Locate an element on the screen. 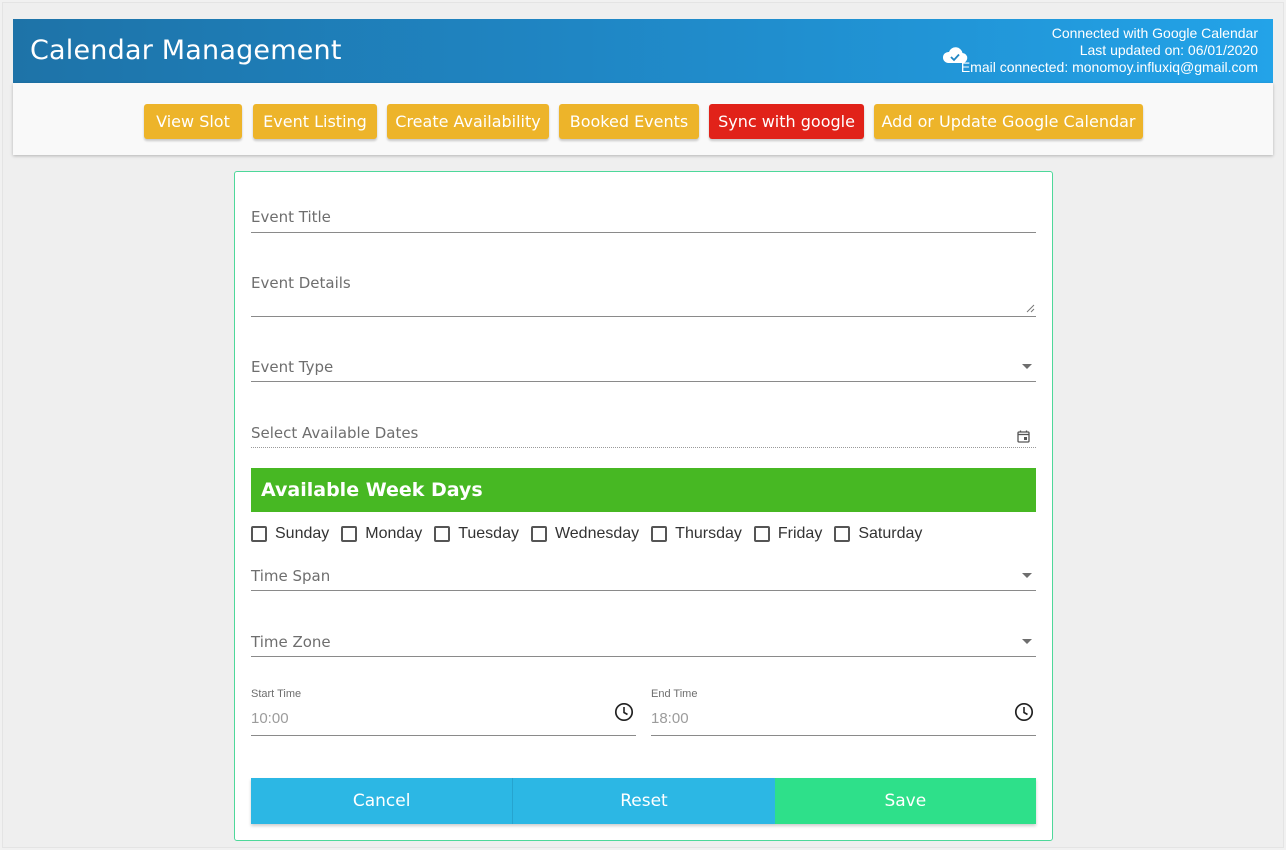 The image size is (1286, 850). page-title: Calendar Management is located at coordinates (186, 50).